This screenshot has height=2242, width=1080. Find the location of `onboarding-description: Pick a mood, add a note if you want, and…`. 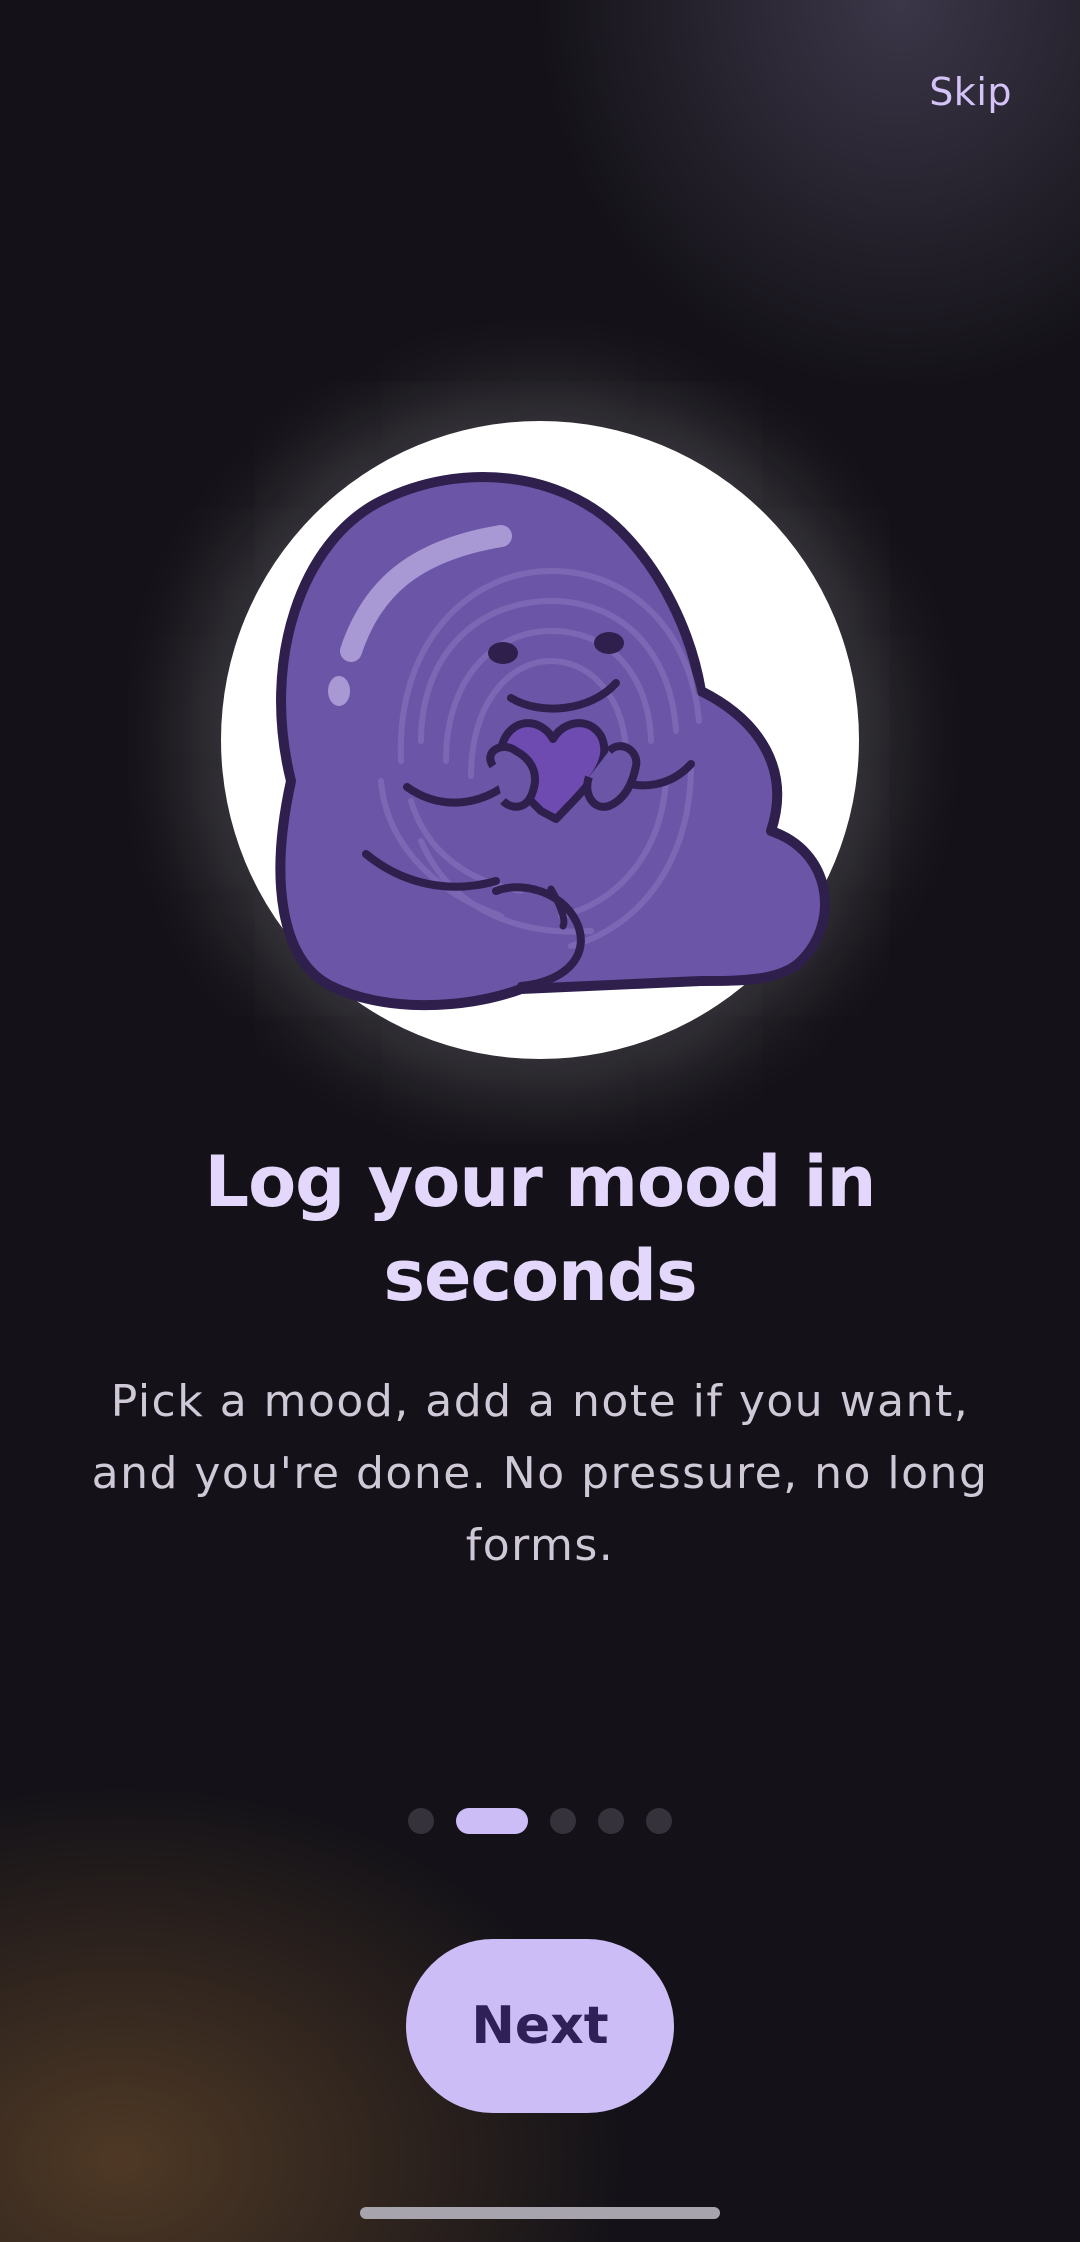

onboarding-description: Pick a mood, add a note if you want, and… is located at coordinates (540, 1473).